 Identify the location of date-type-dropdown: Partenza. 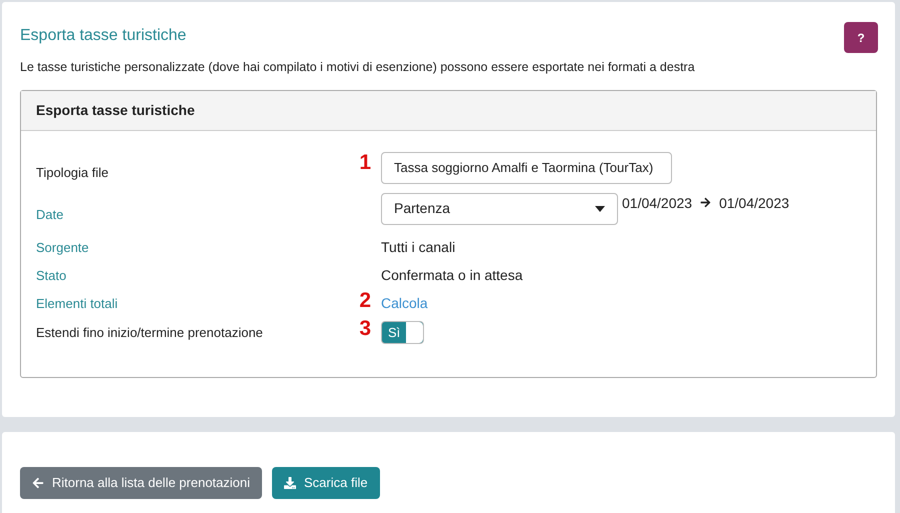
(499, 208).